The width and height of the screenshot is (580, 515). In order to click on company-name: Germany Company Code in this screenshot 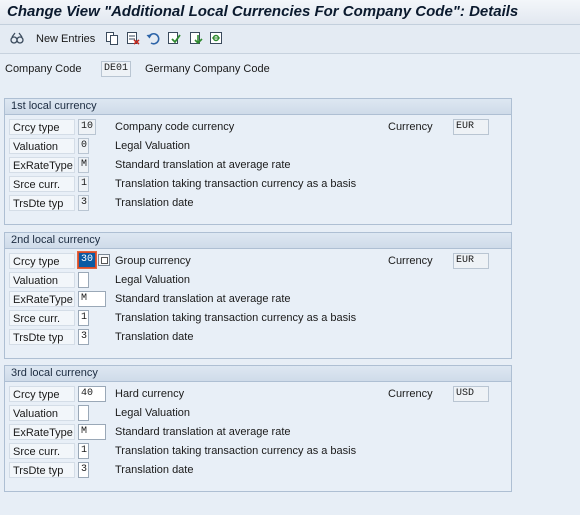, I will do `click(207, 69)`.